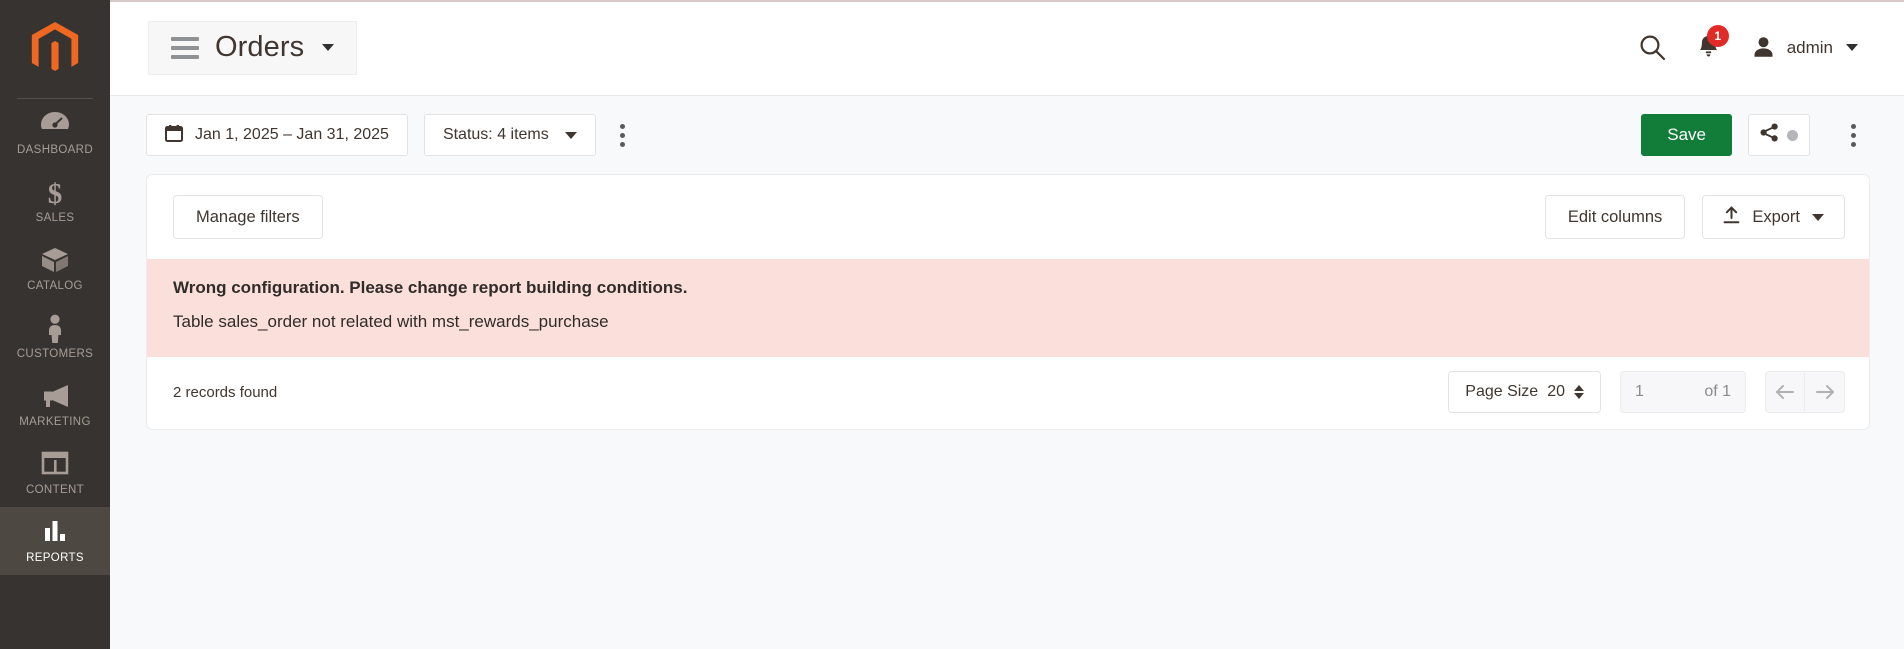  What do you see at coordinates (1579, 392) in the screenshot?
I see `stepper-icon` at bounding box center [1579, 392].